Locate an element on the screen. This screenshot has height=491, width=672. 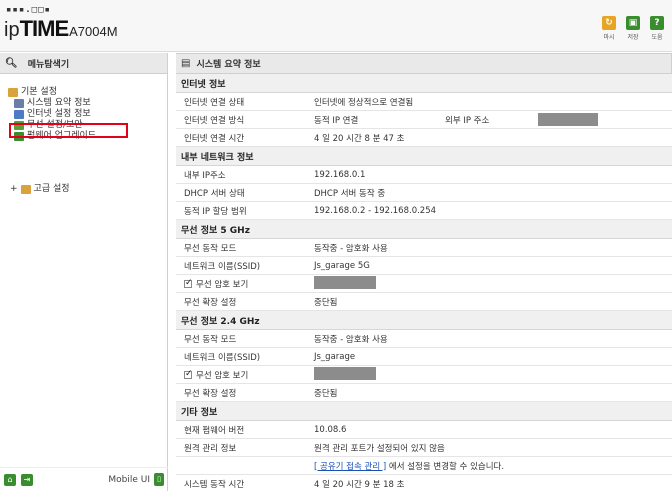
row-value: 10.08.6 is located at coordinates (330, 429).